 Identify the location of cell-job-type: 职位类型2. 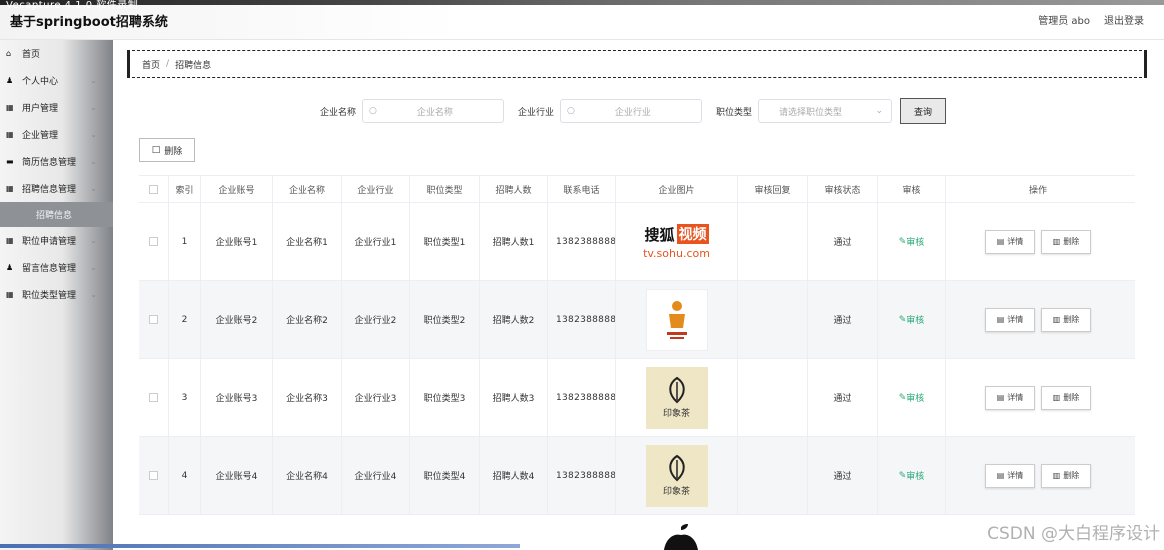
(445, 319).